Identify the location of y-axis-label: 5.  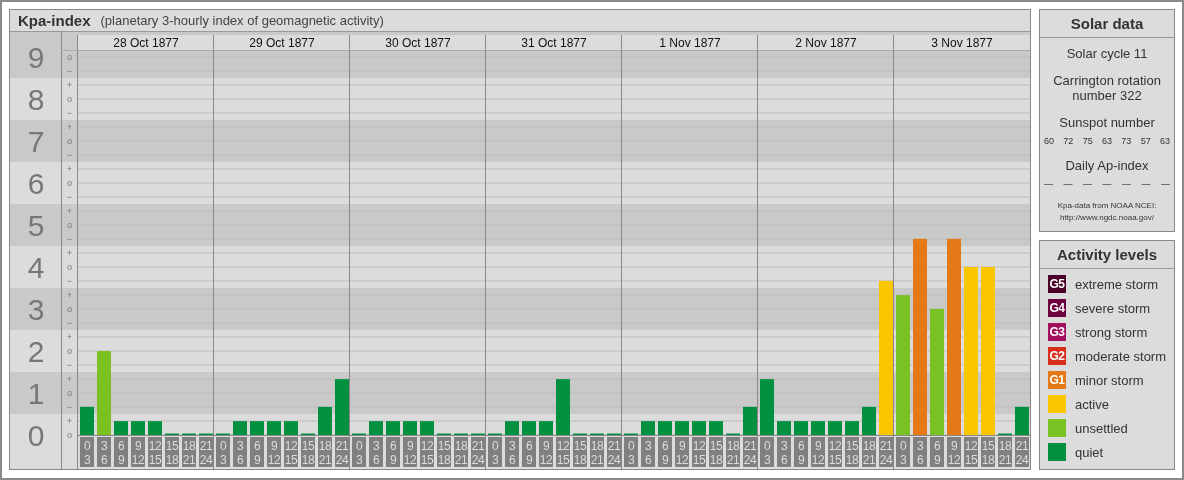
(36, 225).